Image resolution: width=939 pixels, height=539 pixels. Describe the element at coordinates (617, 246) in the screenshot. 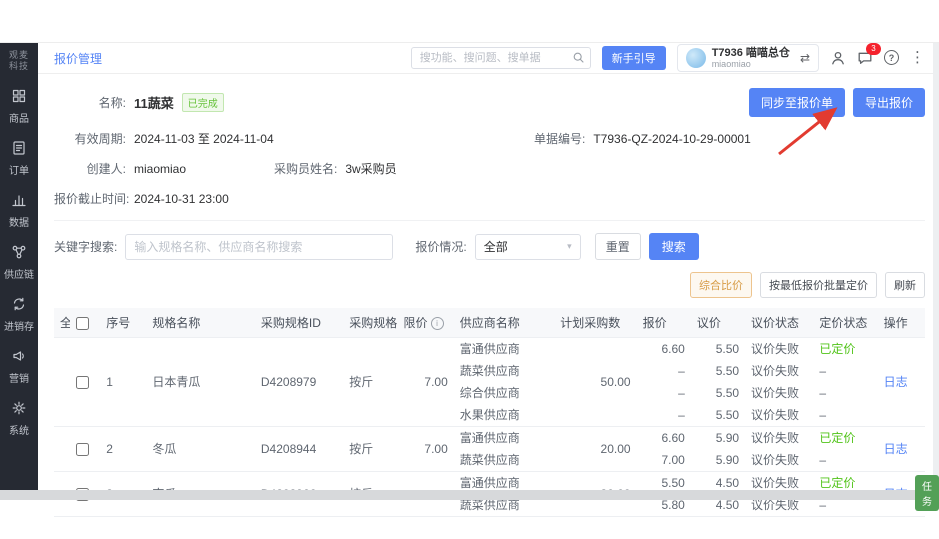

I see `reset-button: 重置` at that location.